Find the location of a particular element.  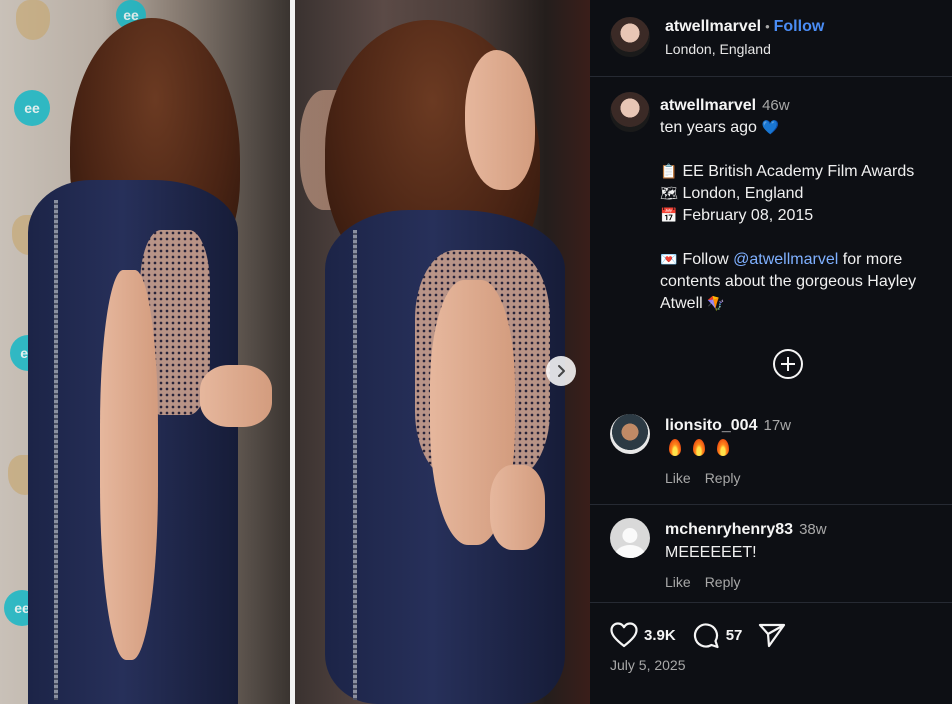

blue-heart-icon: 💙 is located at coordinates (770, 128).